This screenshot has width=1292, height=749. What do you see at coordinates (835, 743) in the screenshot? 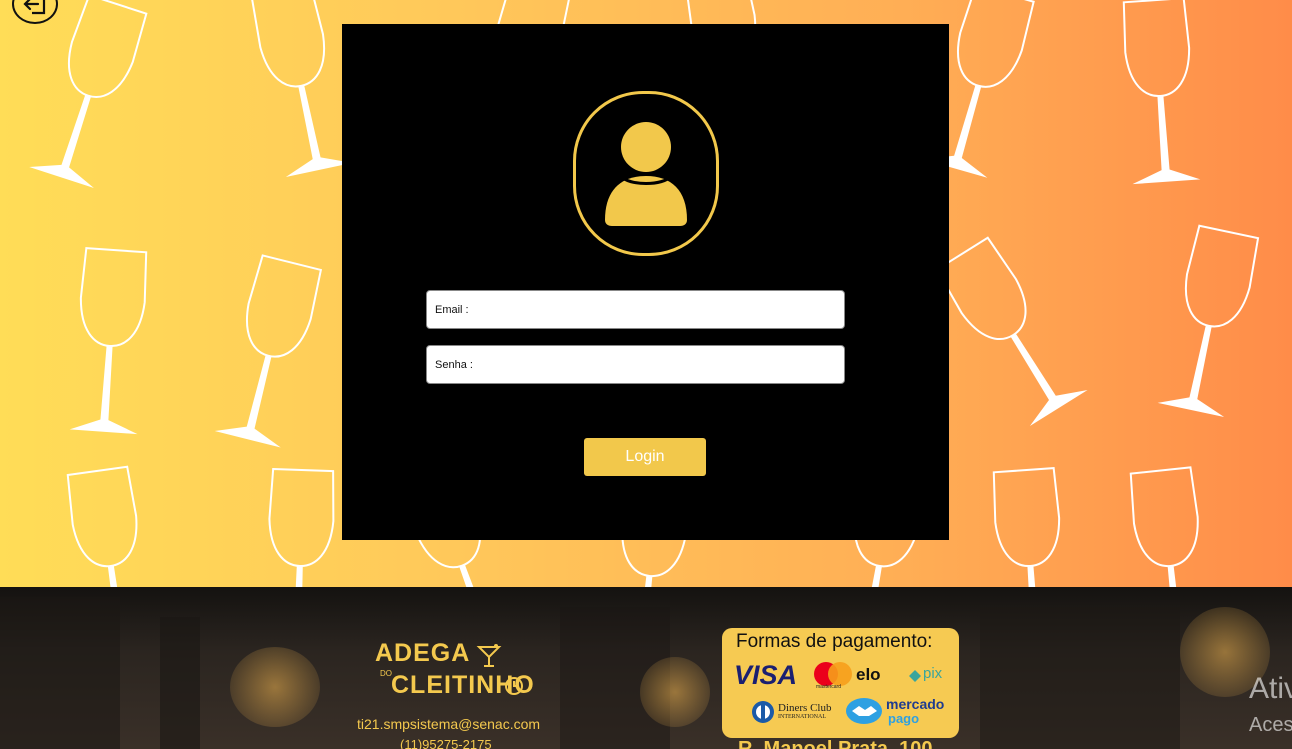
I see `store-address: R. Manoel Prata, 100` at bounding box center [835, 743].